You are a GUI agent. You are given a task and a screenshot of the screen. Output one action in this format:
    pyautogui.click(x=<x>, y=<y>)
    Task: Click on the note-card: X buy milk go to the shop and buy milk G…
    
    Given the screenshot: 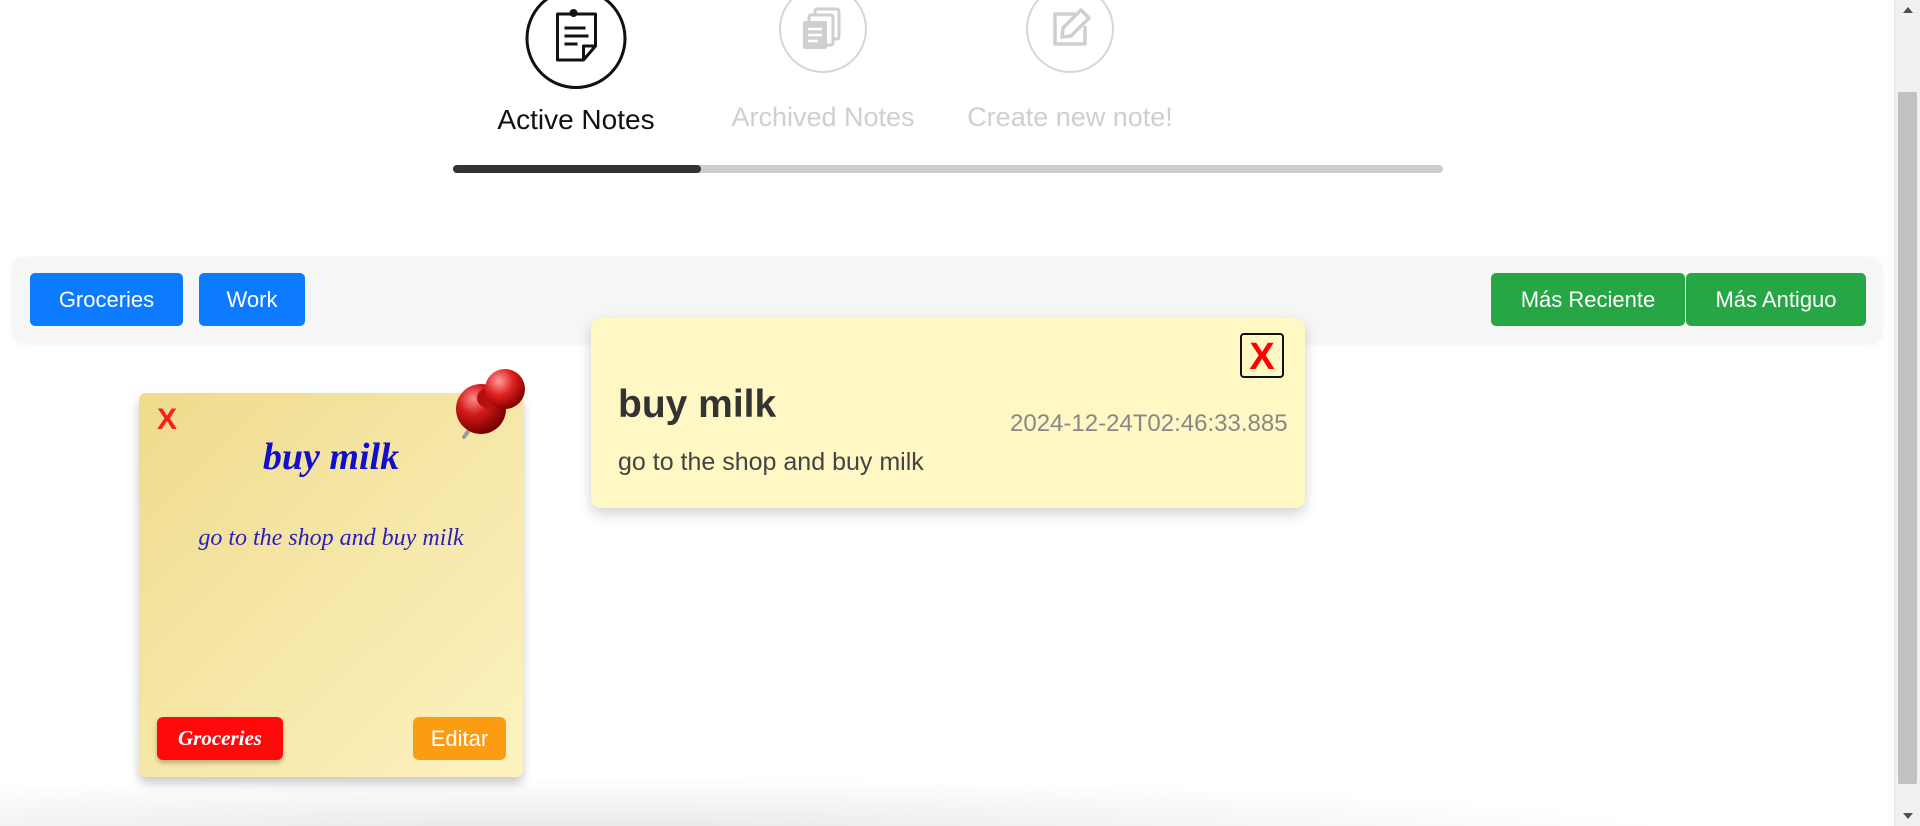 What is the action you would take?
    pyautogui.click(x=332, y=573)
    